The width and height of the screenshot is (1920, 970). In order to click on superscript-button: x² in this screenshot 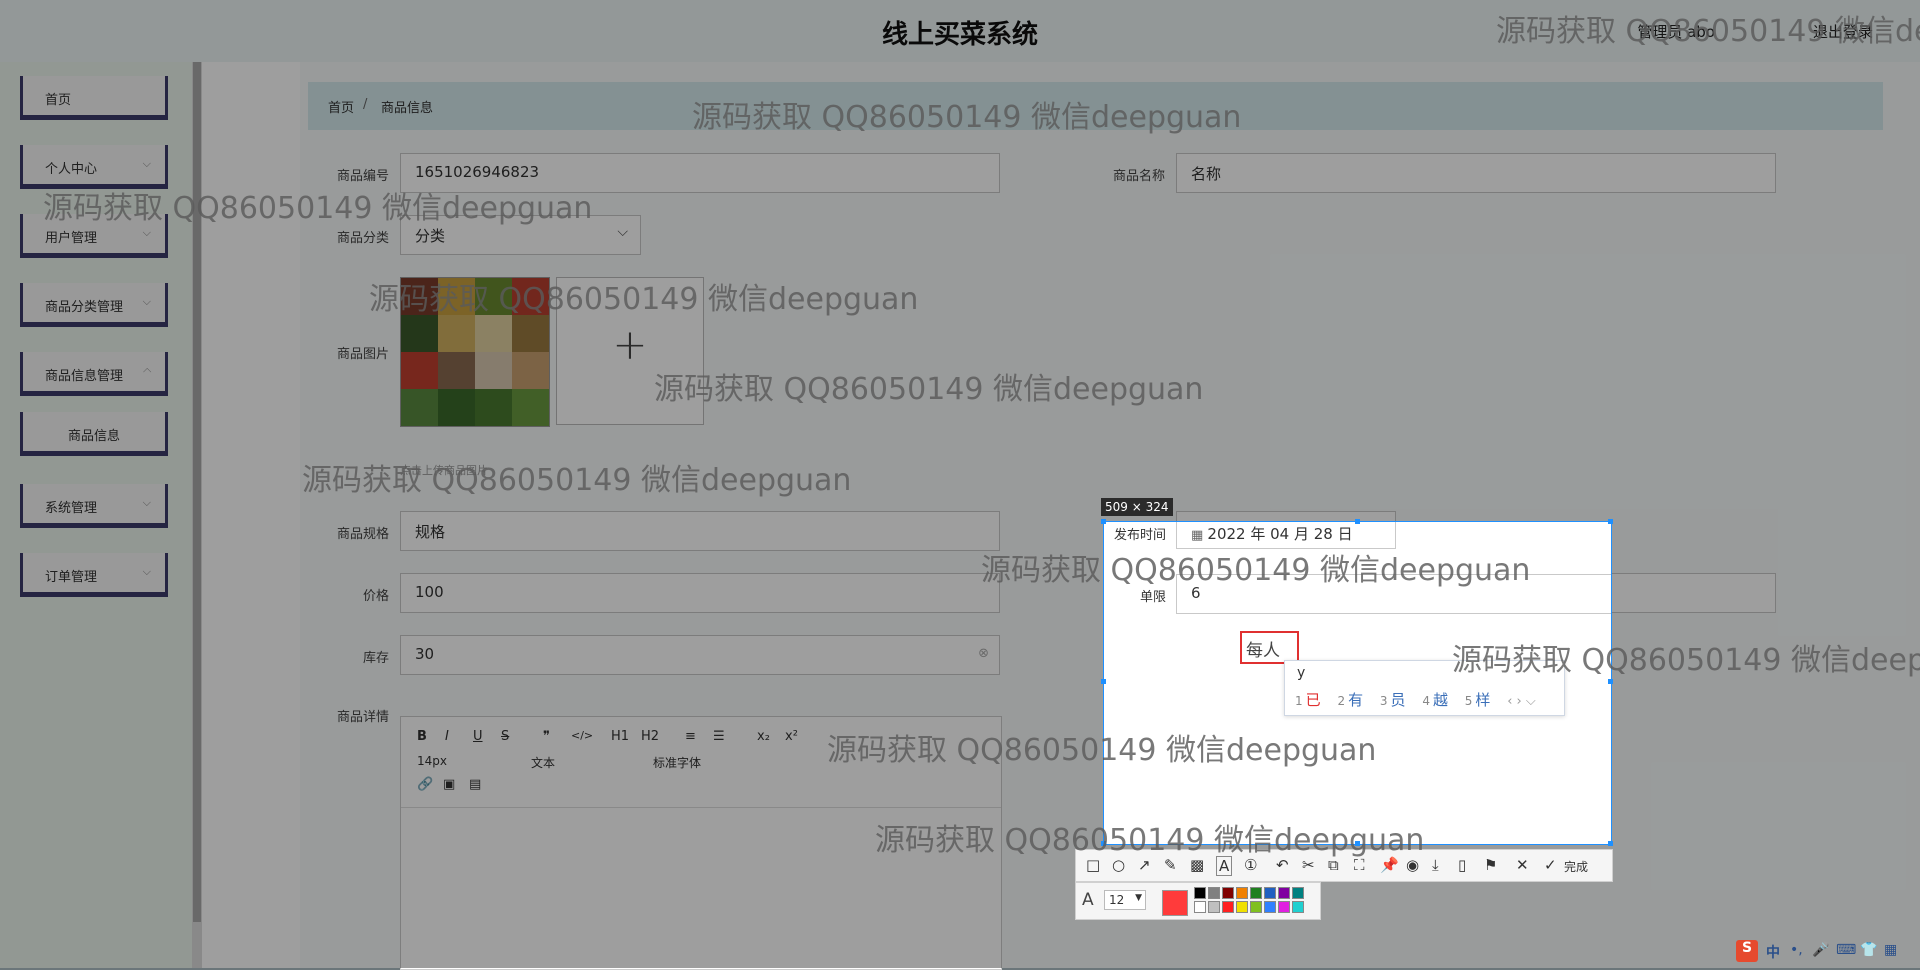, I will do `click(791, 736)`.